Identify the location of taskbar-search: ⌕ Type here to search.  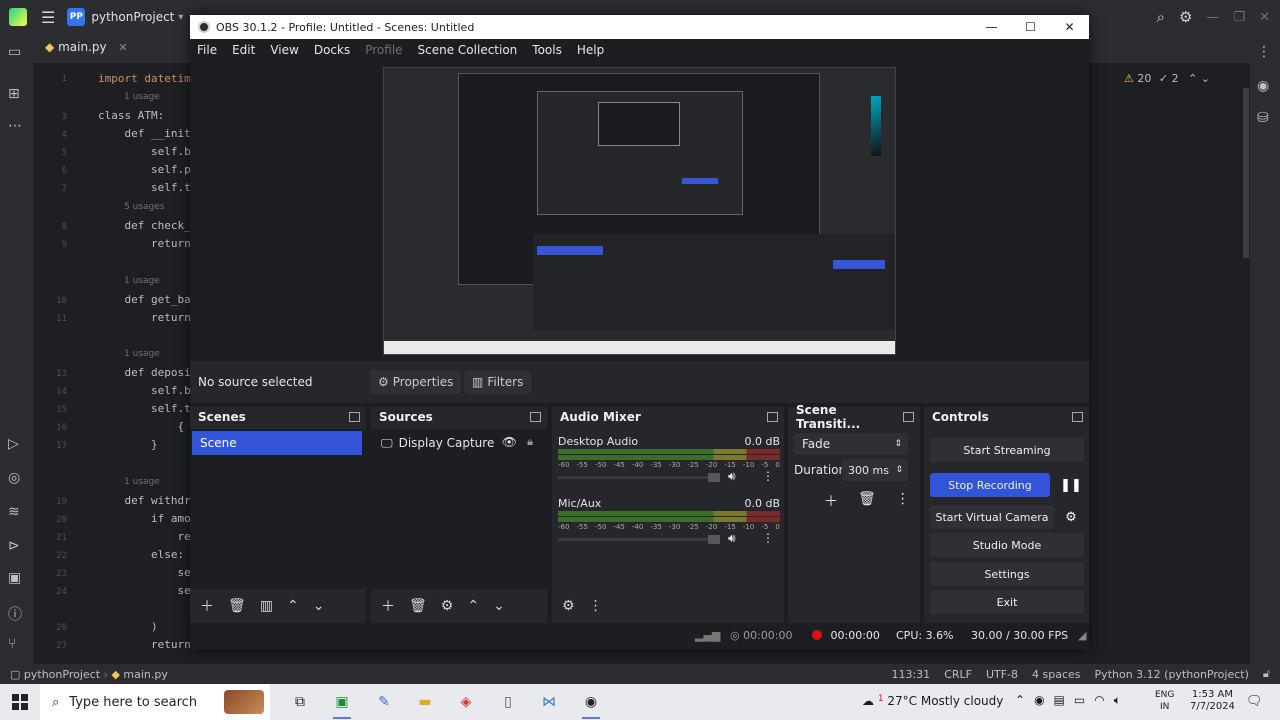
(155, 702).